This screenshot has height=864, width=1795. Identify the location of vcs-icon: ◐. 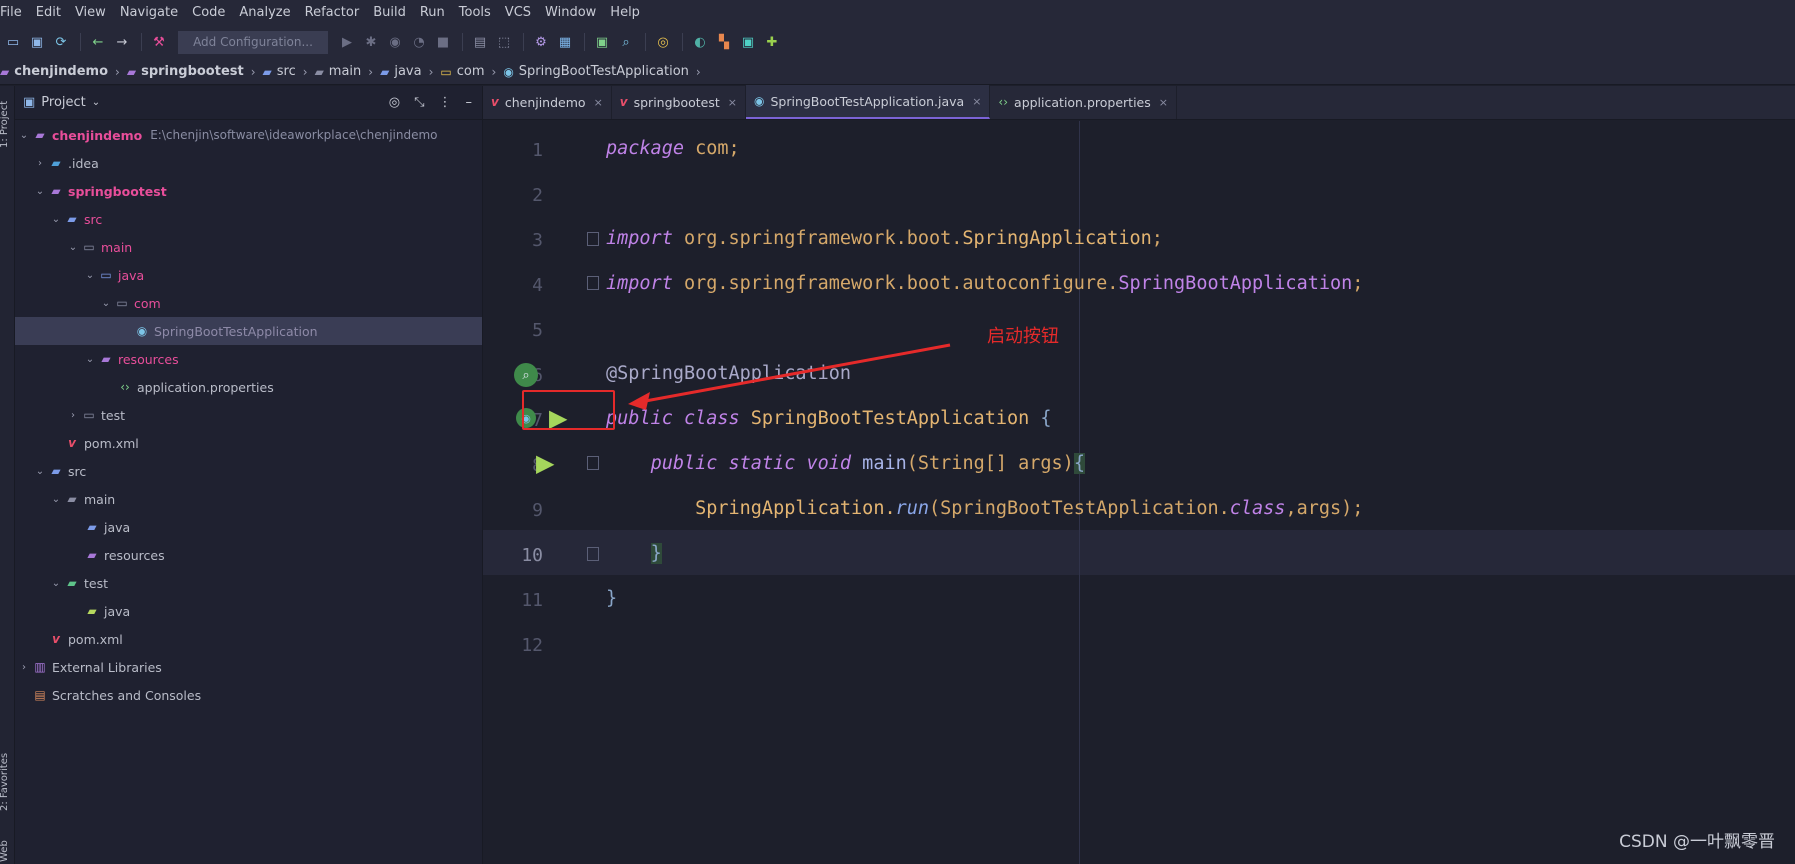
(700, 42).